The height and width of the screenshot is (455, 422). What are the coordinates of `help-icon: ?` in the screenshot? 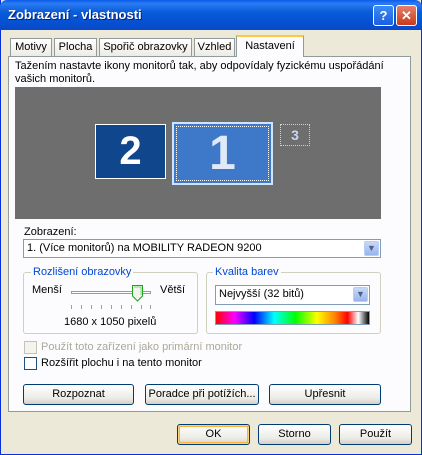 It's located at (383, 15).